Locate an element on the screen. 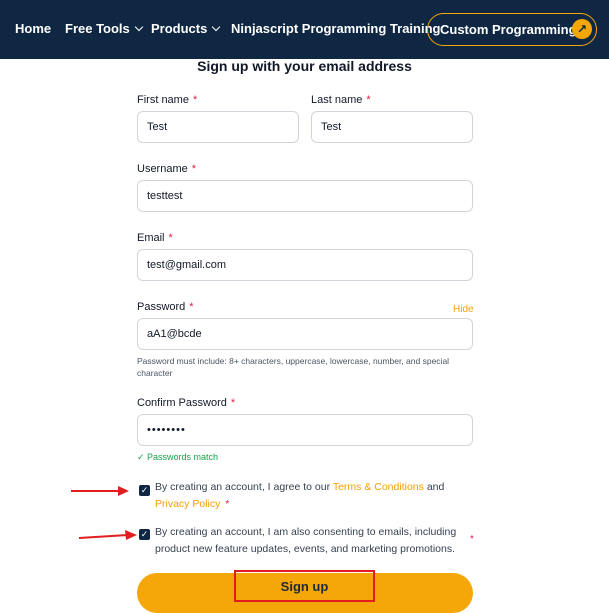 This screenshot has width=609, height=613. first-name-value: Test is located at coordinates (157, 127).